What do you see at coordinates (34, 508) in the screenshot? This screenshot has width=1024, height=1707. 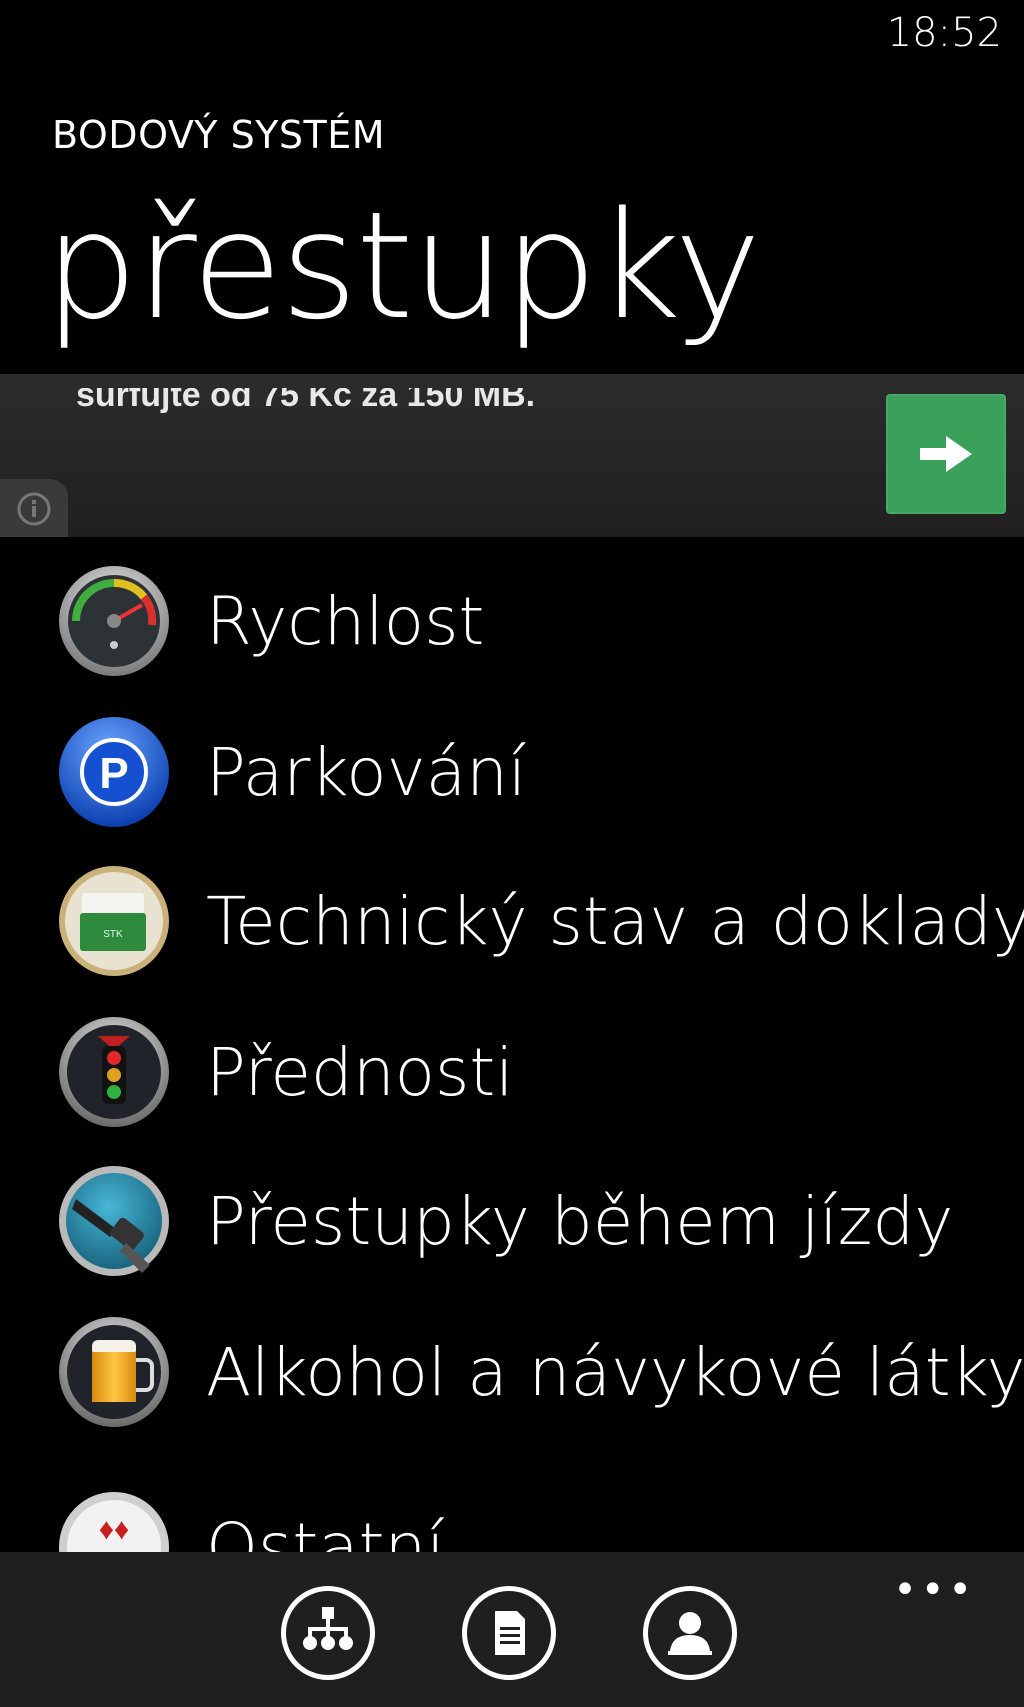 I see `info-icon` at bounding box center [34, 508].